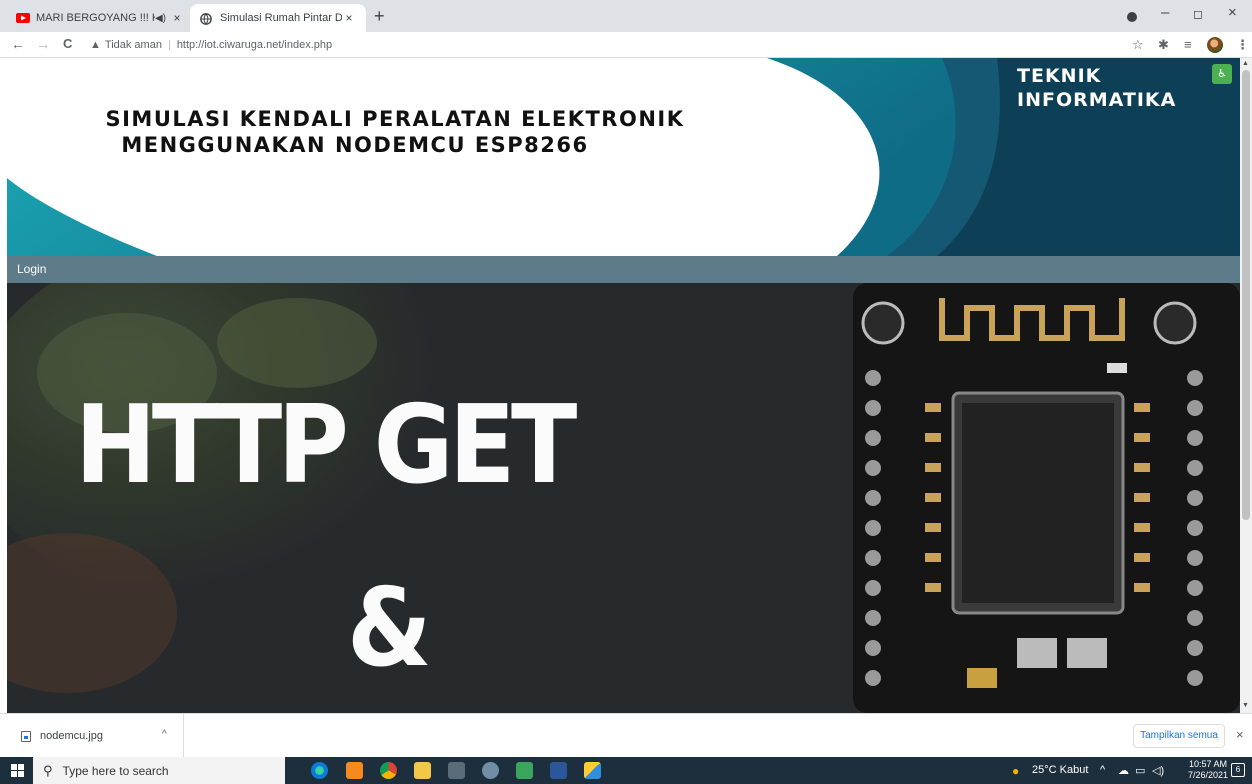  I want to click on maximize-button: ◻, so click(1198, 14).